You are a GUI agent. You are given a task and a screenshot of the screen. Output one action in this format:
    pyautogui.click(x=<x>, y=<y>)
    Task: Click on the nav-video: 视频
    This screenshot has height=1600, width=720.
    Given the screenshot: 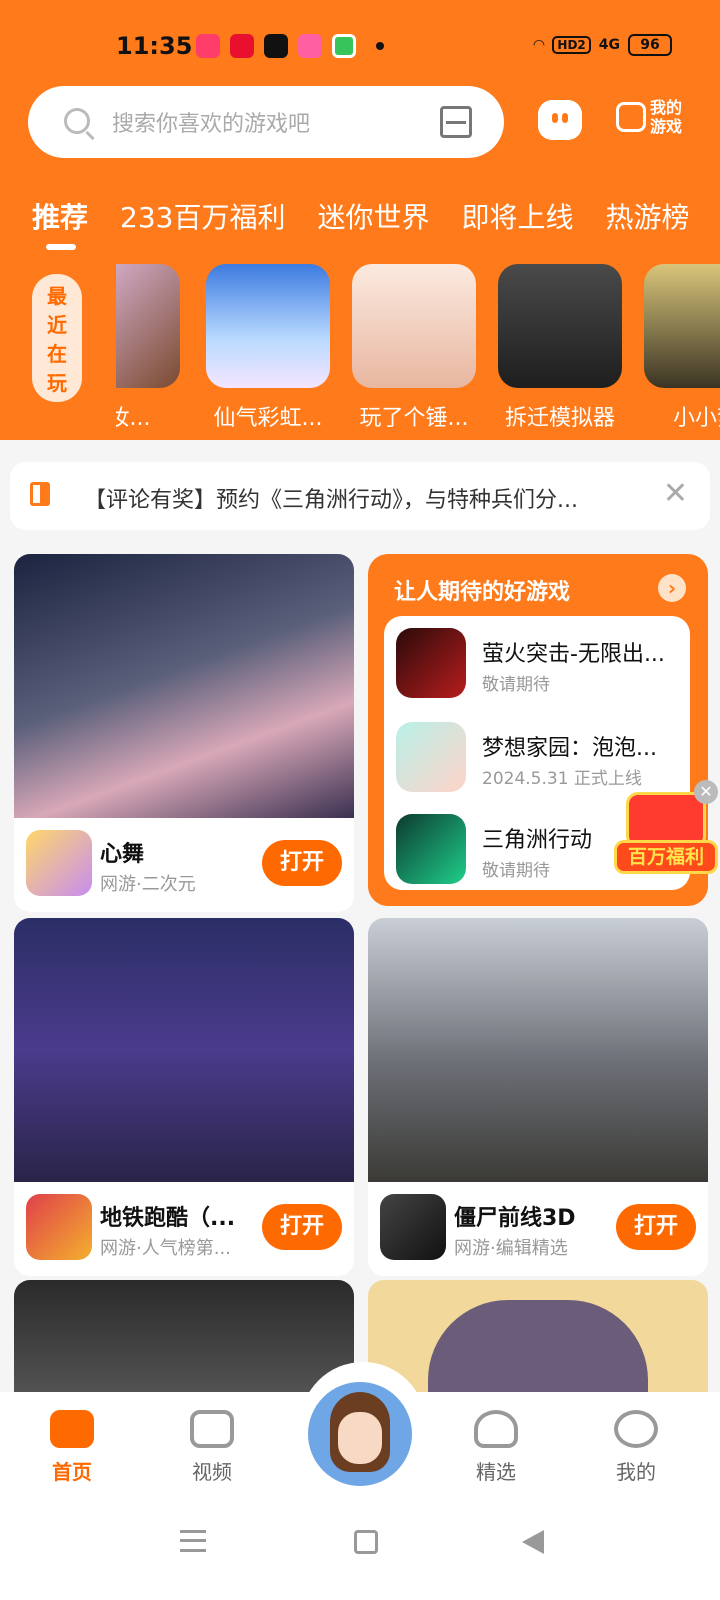 What is the action you would take?
    pyautogui.click(x=212, y=1447)
    